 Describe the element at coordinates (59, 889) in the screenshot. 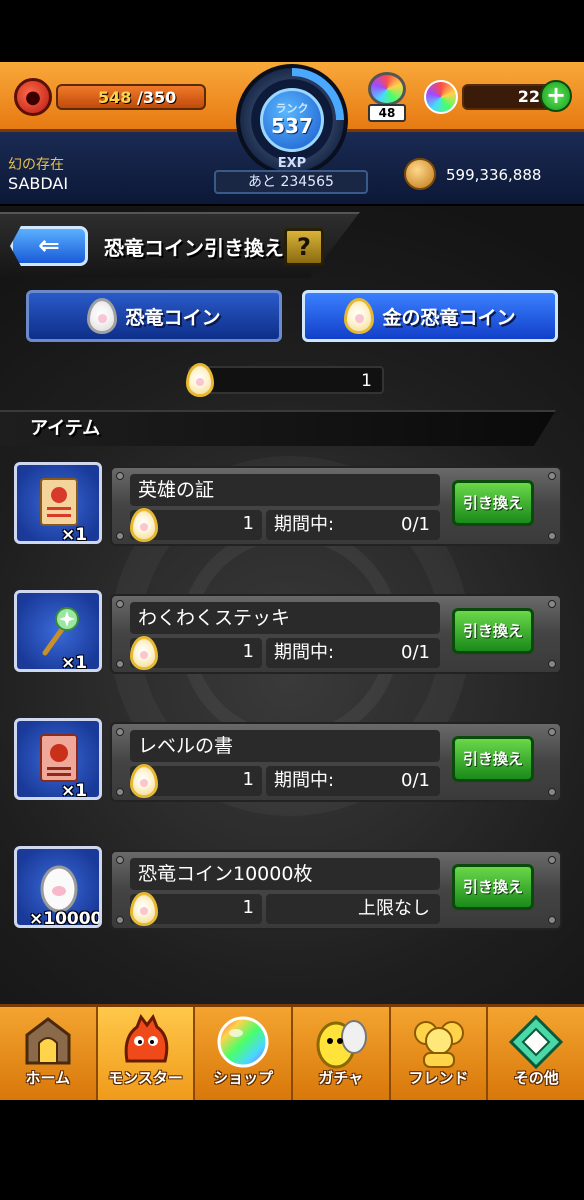

I see `coin-egg-icon` at that location.